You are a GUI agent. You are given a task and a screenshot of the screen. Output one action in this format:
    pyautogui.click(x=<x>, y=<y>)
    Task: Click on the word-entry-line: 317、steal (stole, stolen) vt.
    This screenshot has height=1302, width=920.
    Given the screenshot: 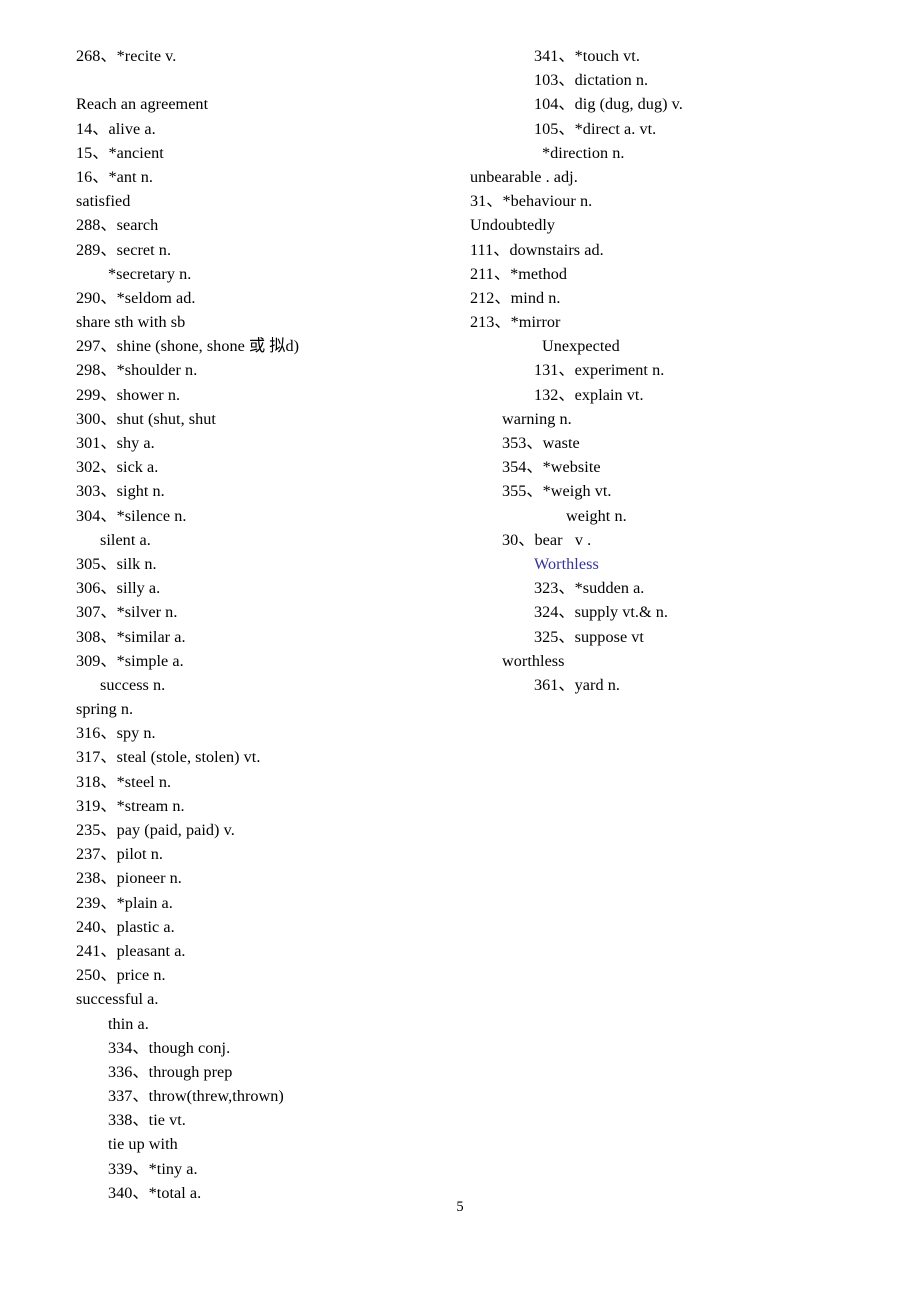 What is the action you would take?
    pyautogui.click(x=168, y=757)
    